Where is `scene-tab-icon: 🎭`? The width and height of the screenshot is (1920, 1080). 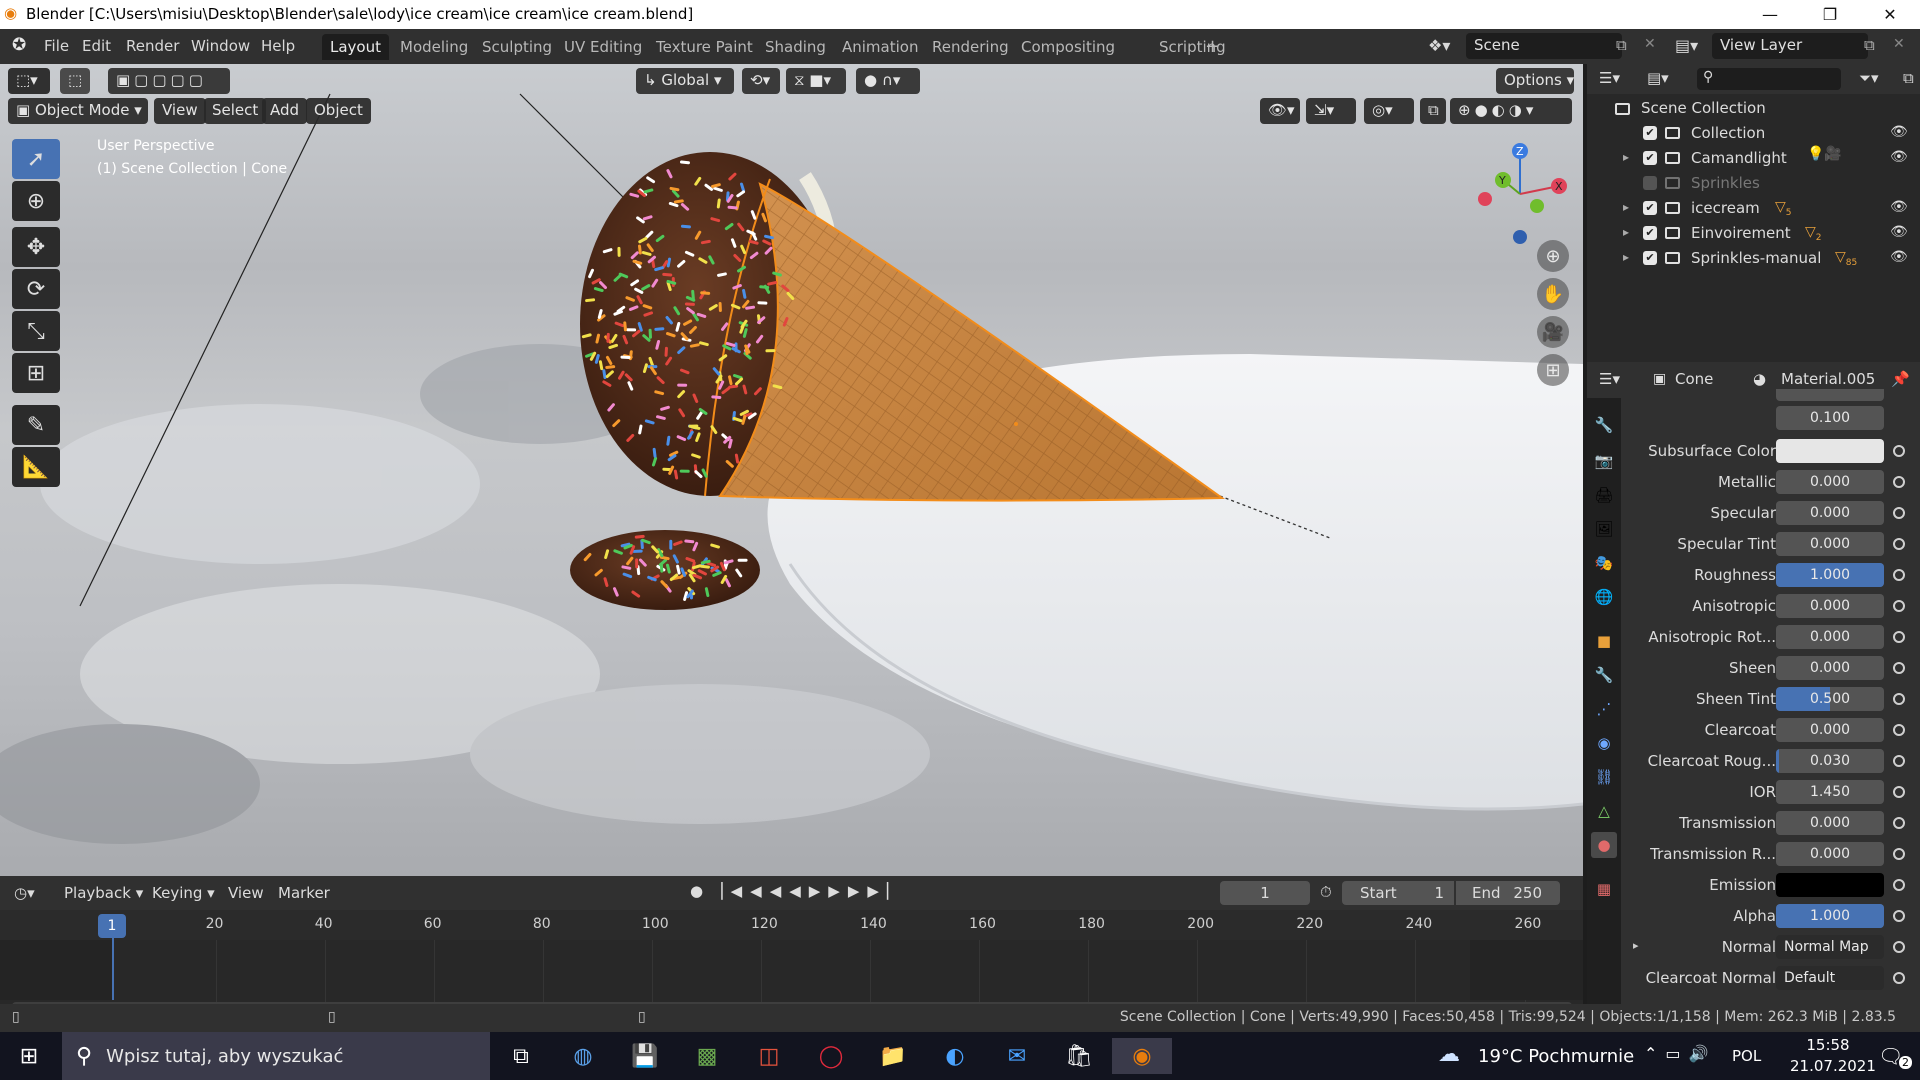
scene-tab-icon: 🎭 is located at coordinates (1604, 563).